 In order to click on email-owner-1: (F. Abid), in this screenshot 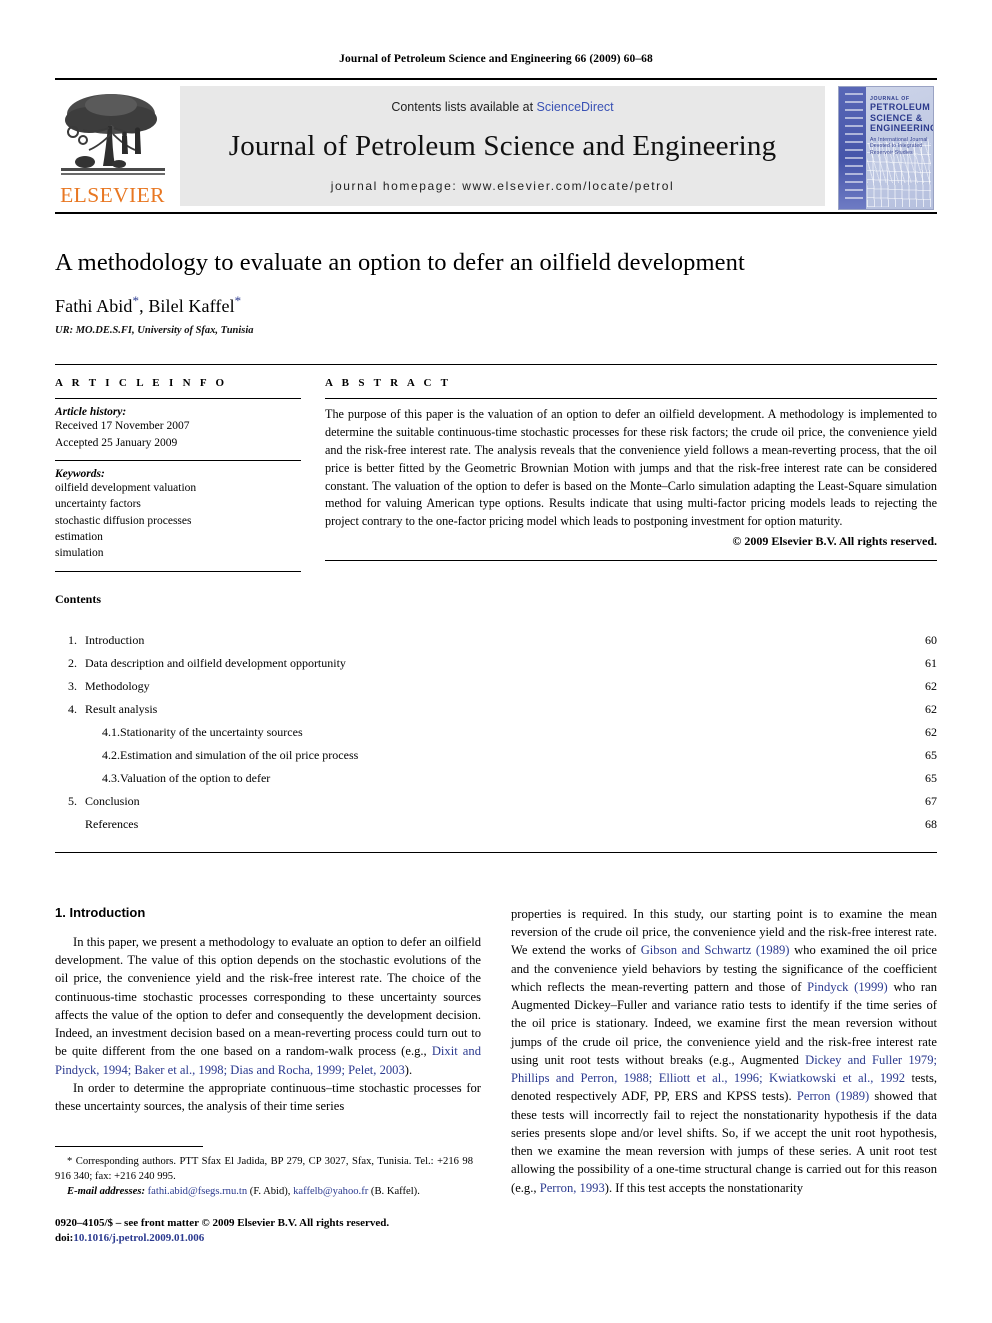, I will do `click(270, 1192)`.